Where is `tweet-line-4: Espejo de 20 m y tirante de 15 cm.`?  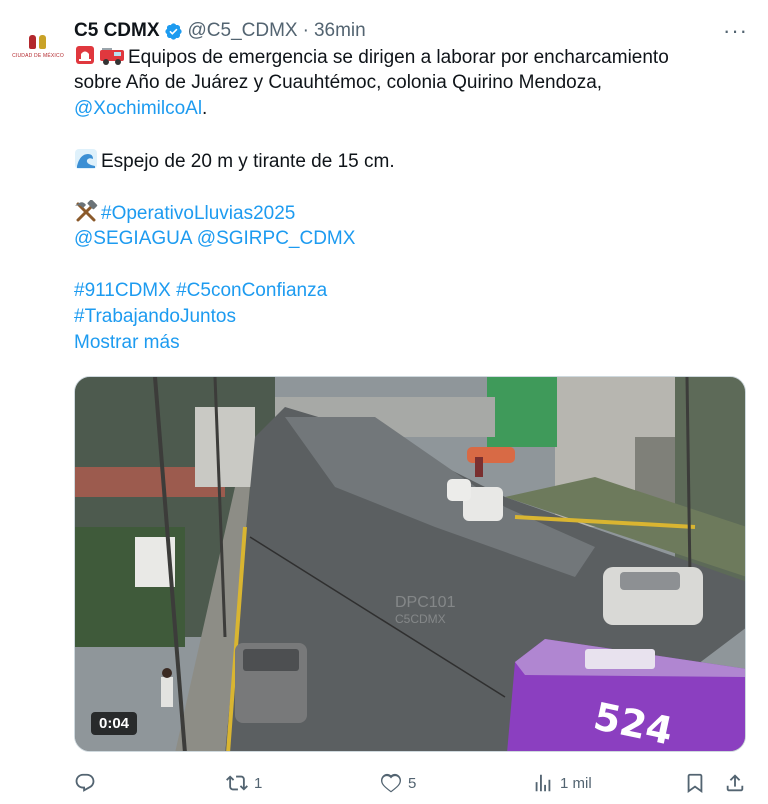
tweet-line-4: Espejo de 20 m y tirante de 15 cm. is located at coordinates (248, 161).